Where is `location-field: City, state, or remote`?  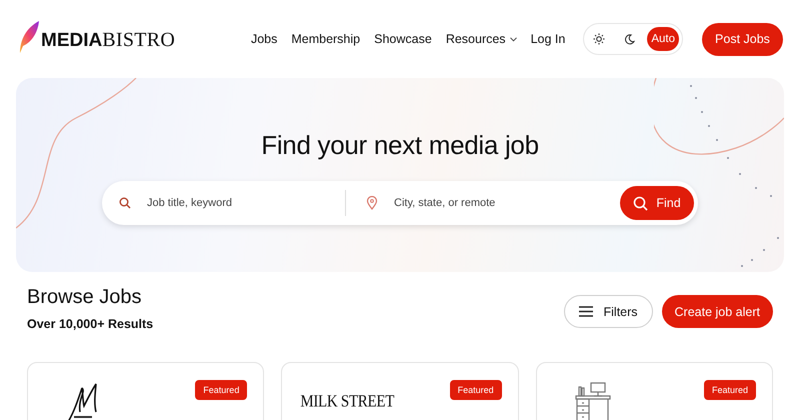
location-field: City, state, or remote is located at coordinates (484, 203).